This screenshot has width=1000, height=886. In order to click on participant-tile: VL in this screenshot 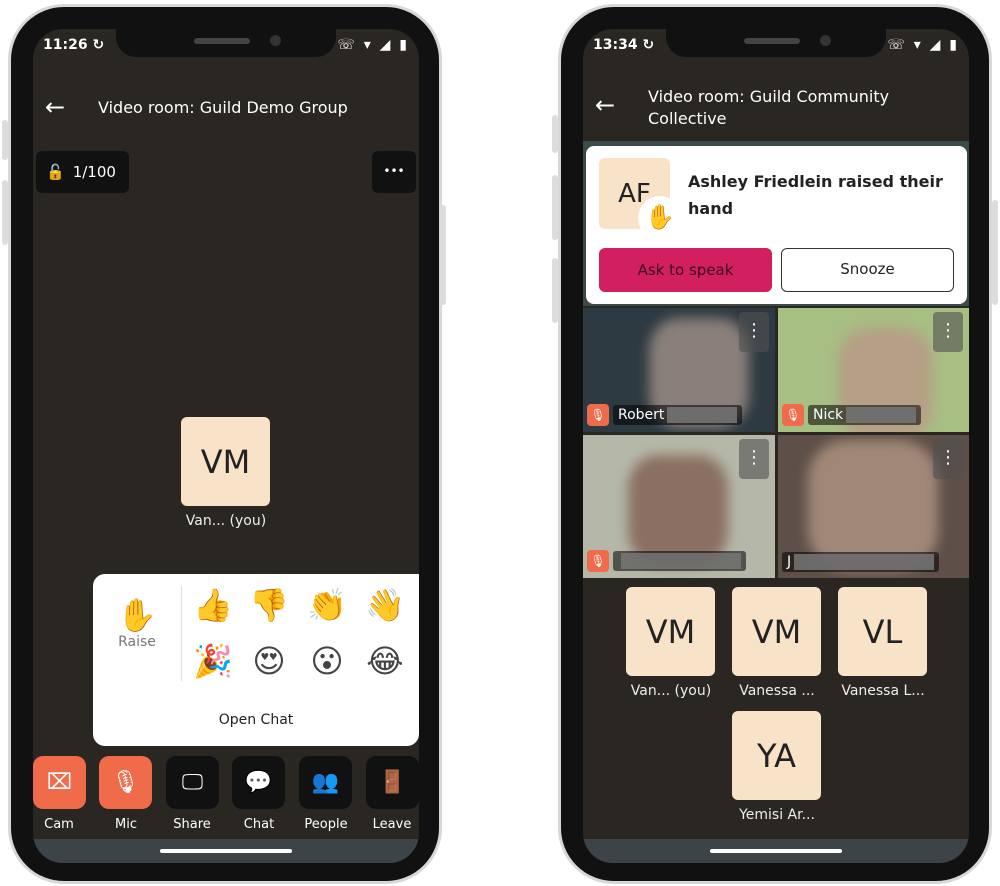, I will do `click(882, 631)`.